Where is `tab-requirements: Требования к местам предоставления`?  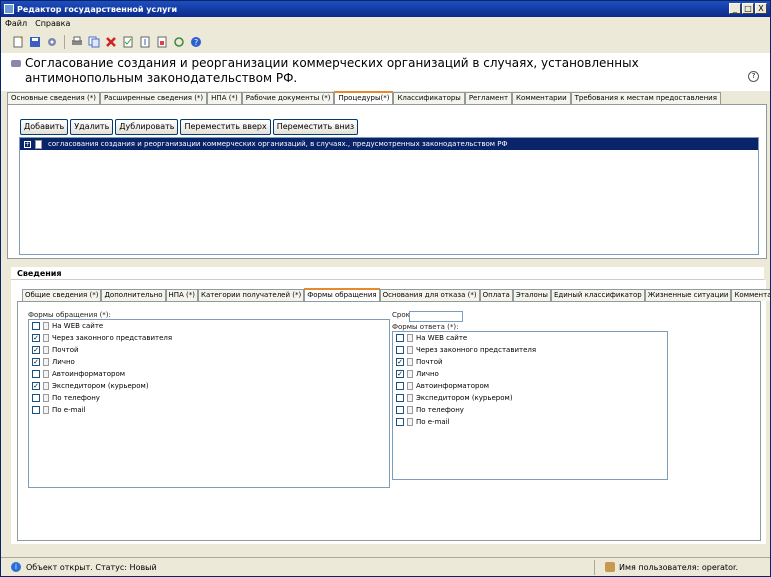
tab-requirements: Требования к местам предоставления is located at coordinates (645, 98).